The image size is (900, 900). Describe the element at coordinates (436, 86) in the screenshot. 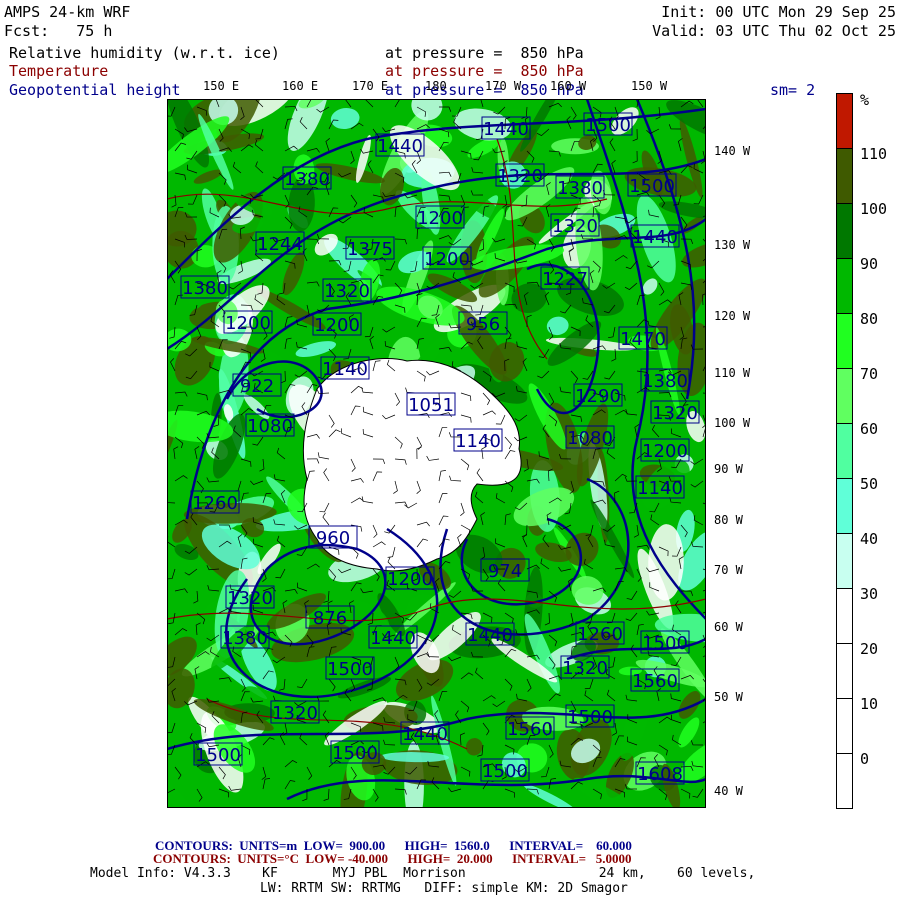

I see `lon-label-top: 180` at that location.